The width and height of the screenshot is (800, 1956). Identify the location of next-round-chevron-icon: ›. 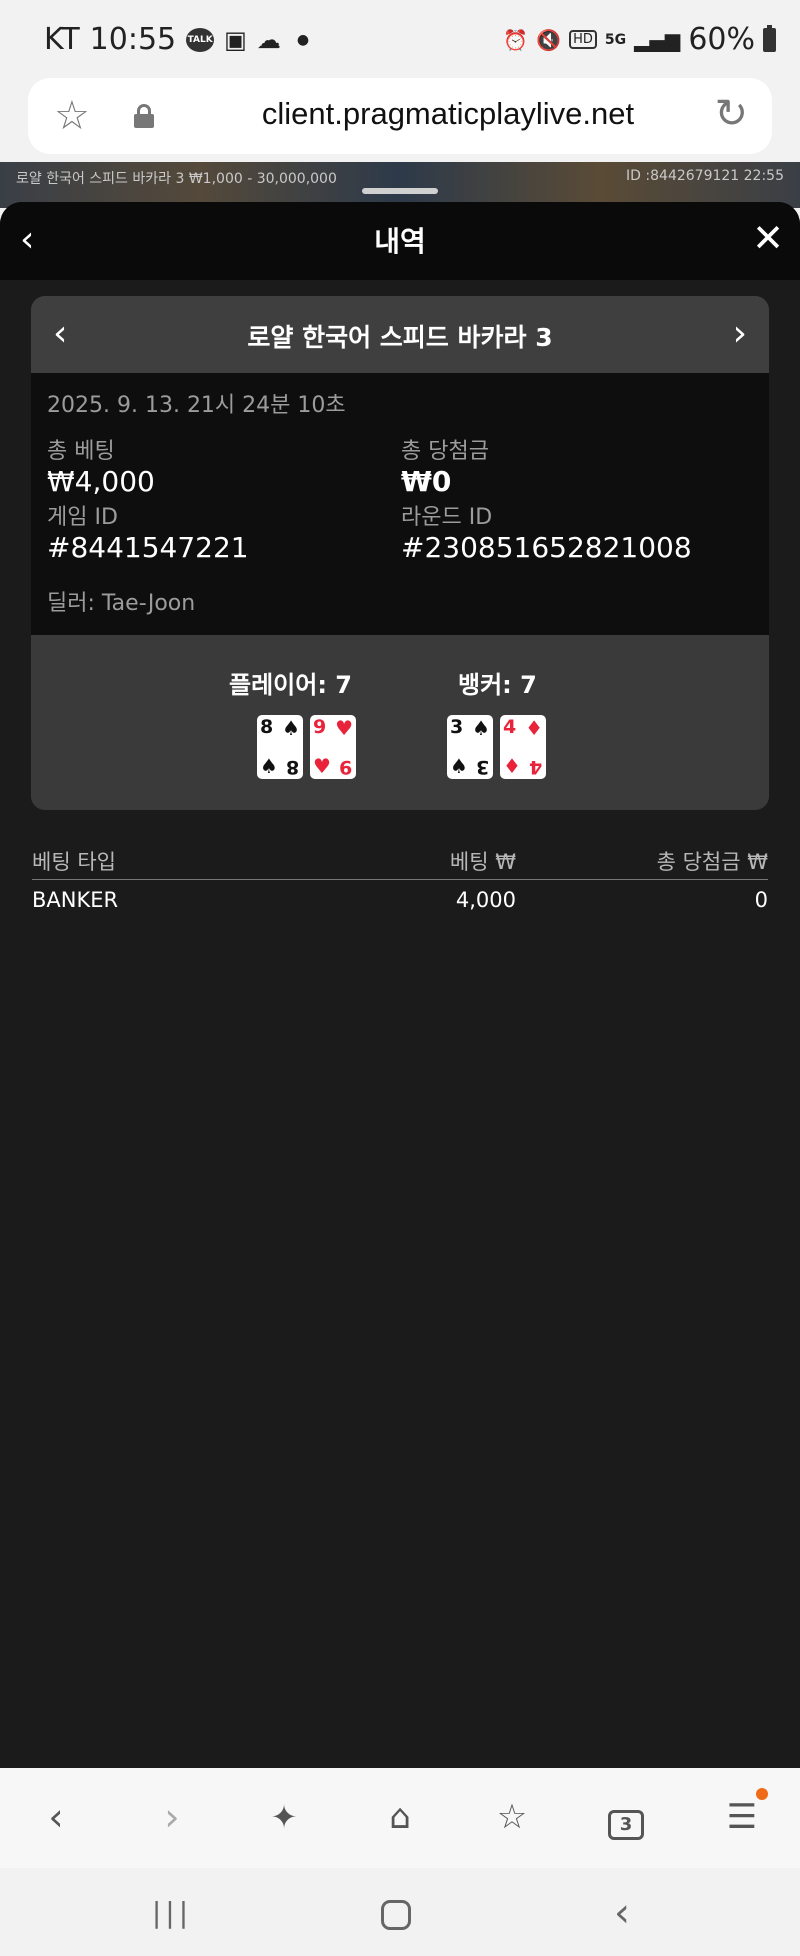
(740, 334).